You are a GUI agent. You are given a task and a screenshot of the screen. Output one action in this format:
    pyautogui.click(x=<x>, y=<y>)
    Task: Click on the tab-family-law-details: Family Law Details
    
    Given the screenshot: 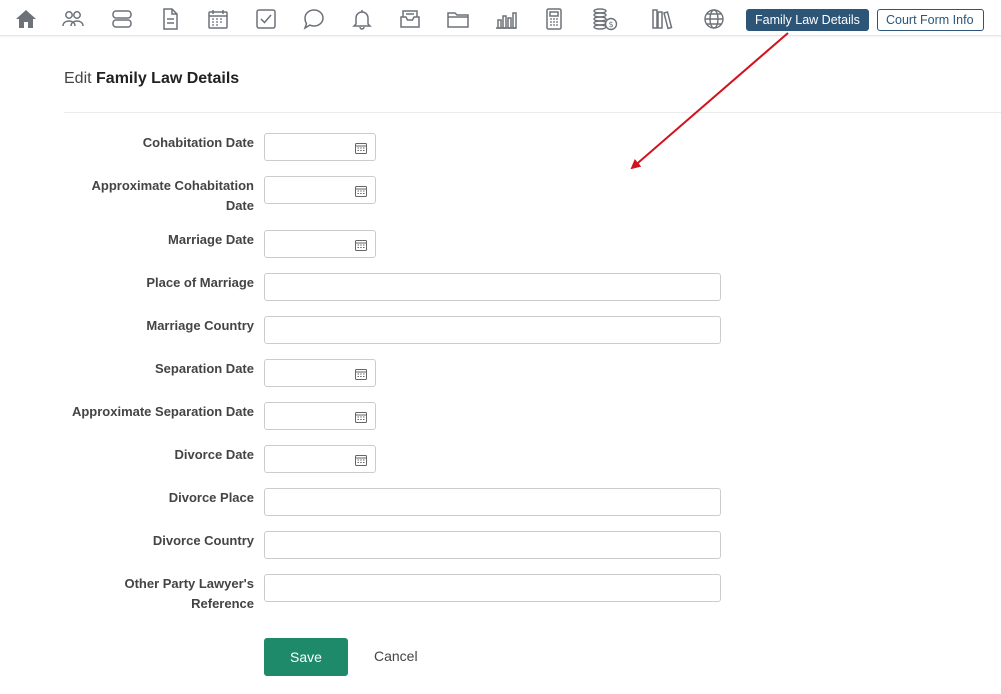 What is the action you would take?
    pyautogui.click(x=807, y=20)
    